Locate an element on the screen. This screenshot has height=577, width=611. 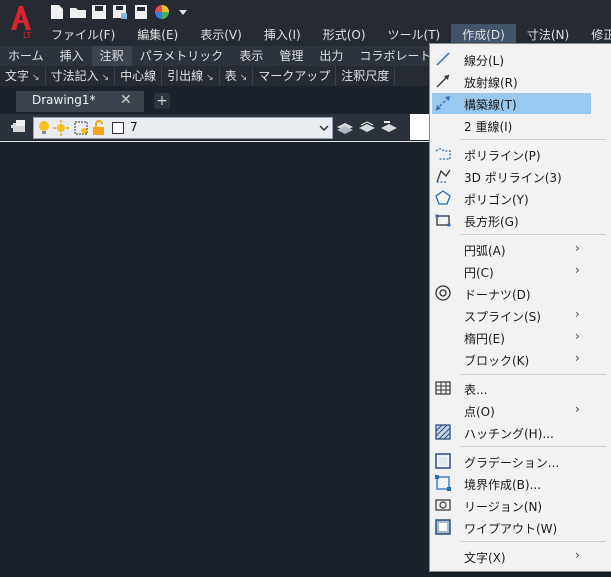
menu-item-point: 点(O) › is located at coordinates (520, 410).